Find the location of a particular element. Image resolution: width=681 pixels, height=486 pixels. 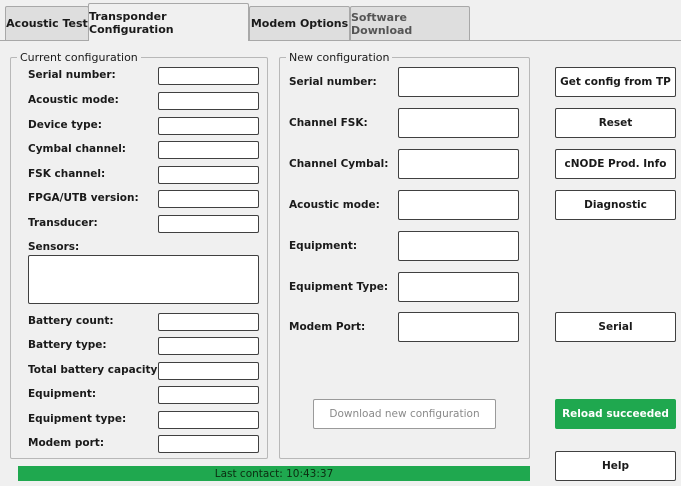

current-equipment-type-field is located at coordinates (208, 420).